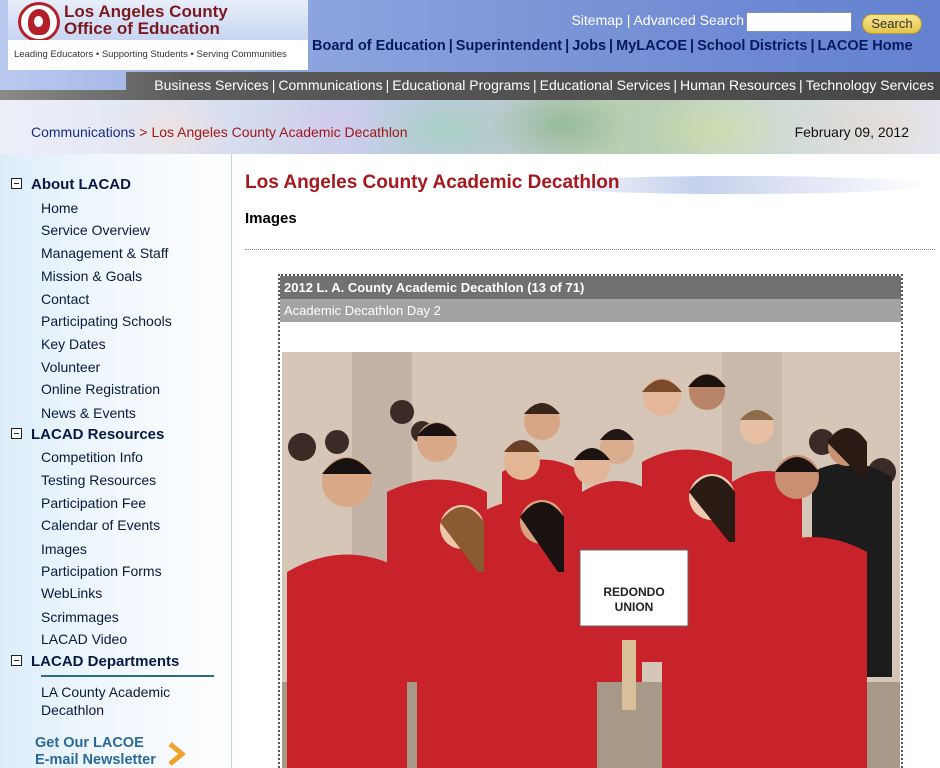 The height and width of the screenshot is (768, 940). I want to click on sidebar-item-testing-resources: Testing Resources, so click(98, 480).